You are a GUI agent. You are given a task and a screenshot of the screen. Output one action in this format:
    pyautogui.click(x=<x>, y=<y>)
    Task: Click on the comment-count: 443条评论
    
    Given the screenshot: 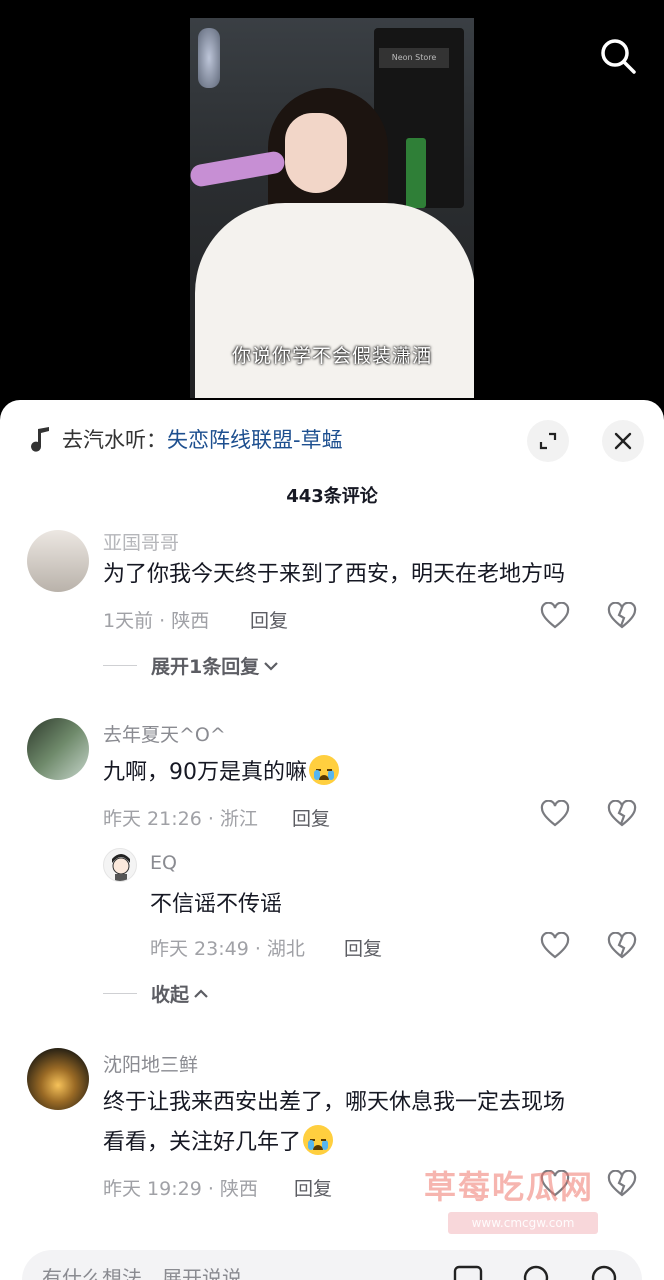 What is the action you would take?
    pyautogui.click(x=332, y=496)
    